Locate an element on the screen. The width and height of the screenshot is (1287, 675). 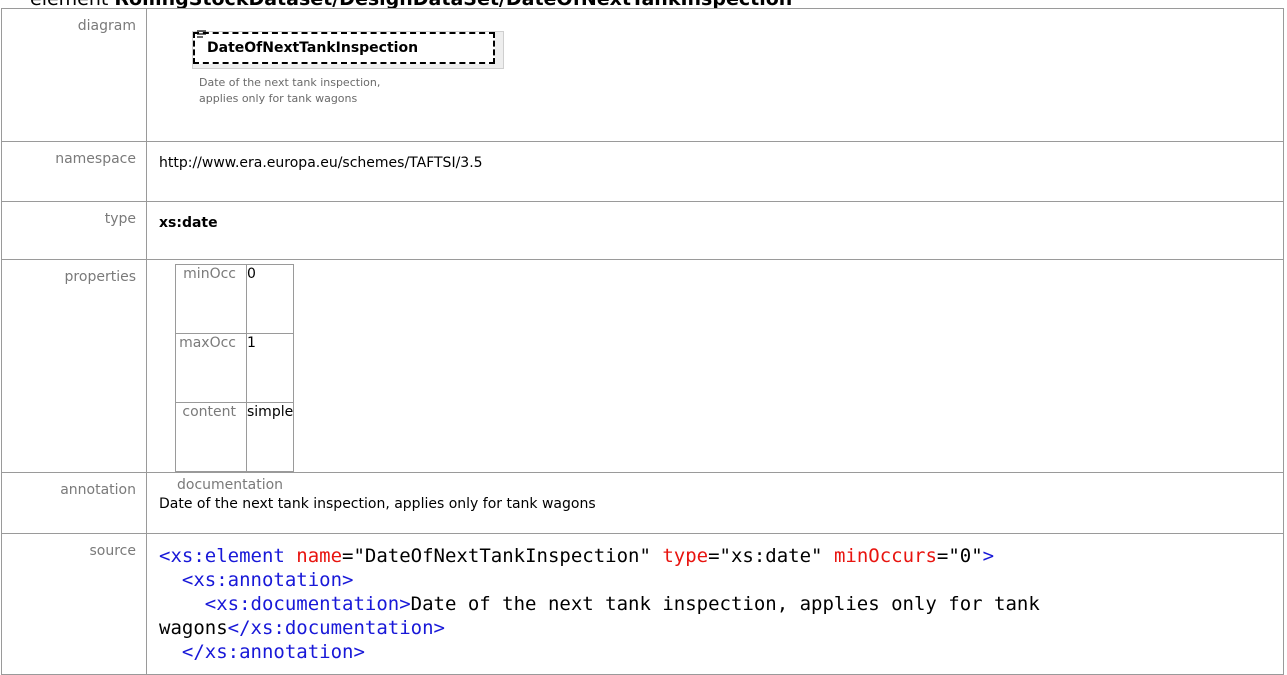
property-row: maxOcc 1 is located at coordinates (235, 368).